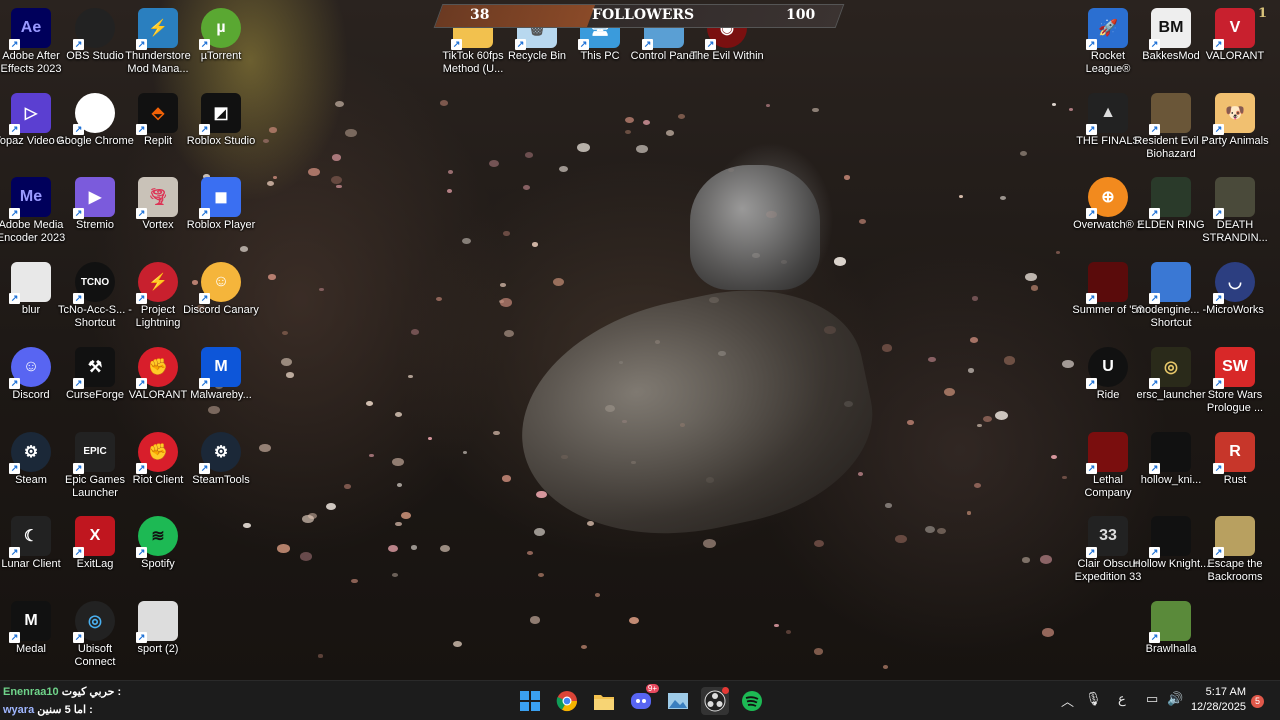 This screenshot has height=720, width=1280. I want to click on desktop-icon-microworks: ◡ ↗ MicroWorks, so click(1235, 297).